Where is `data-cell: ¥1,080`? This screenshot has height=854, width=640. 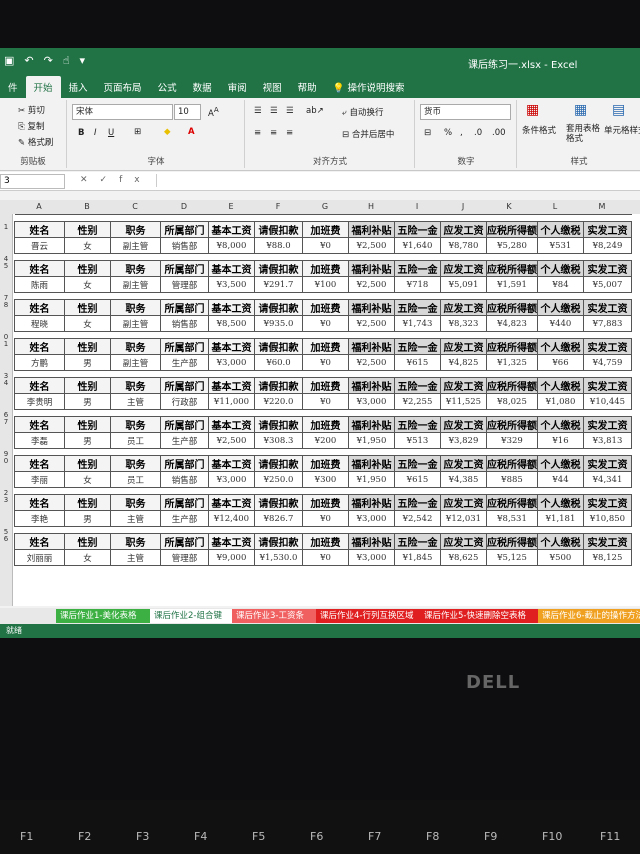
data-cell: ¥1,080 is located at coordinates (560, 401).